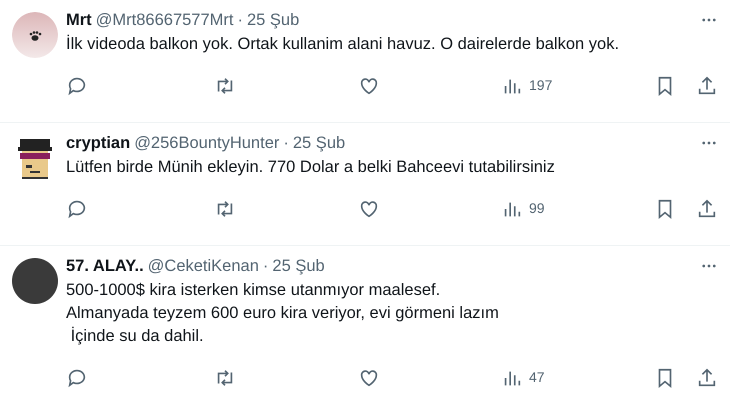 This screenshot has width=730, height=420. I want to click on user-name: 57. ALAY.., so click(105, 266).